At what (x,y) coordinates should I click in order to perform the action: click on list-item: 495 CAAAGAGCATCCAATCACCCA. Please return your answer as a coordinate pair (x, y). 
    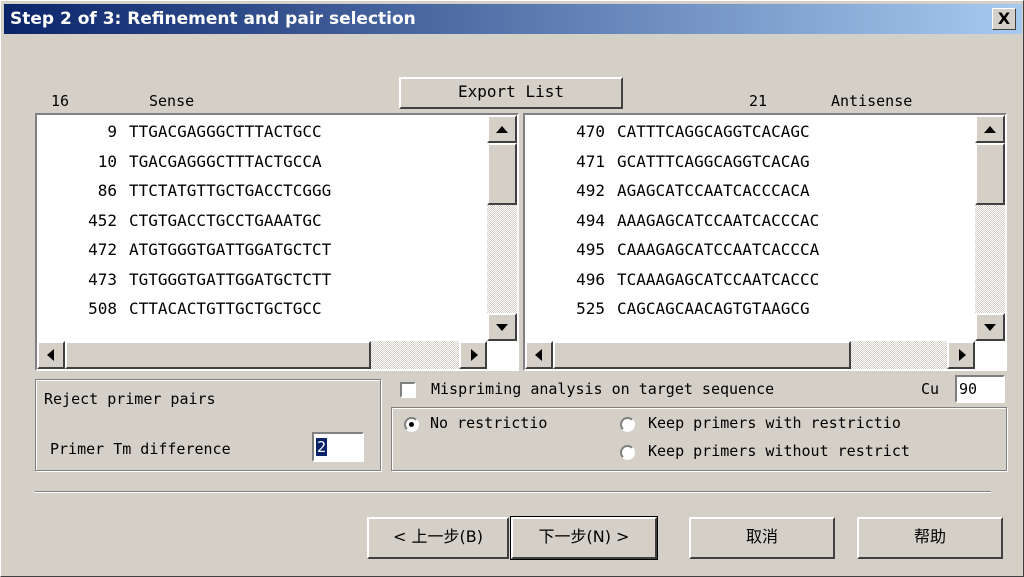
    Looking at the image, I should click on (745, 249).